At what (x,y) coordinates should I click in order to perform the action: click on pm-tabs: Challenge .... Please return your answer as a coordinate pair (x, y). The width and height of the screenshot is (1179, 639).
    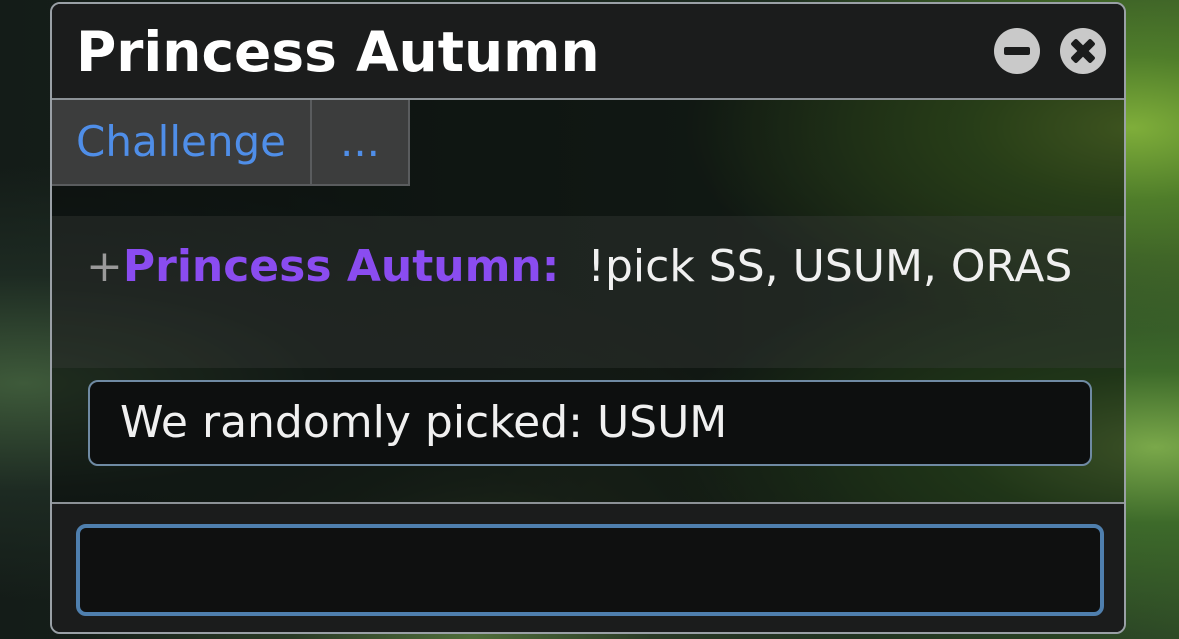
    Looking at the image, I should click on (231, 143).